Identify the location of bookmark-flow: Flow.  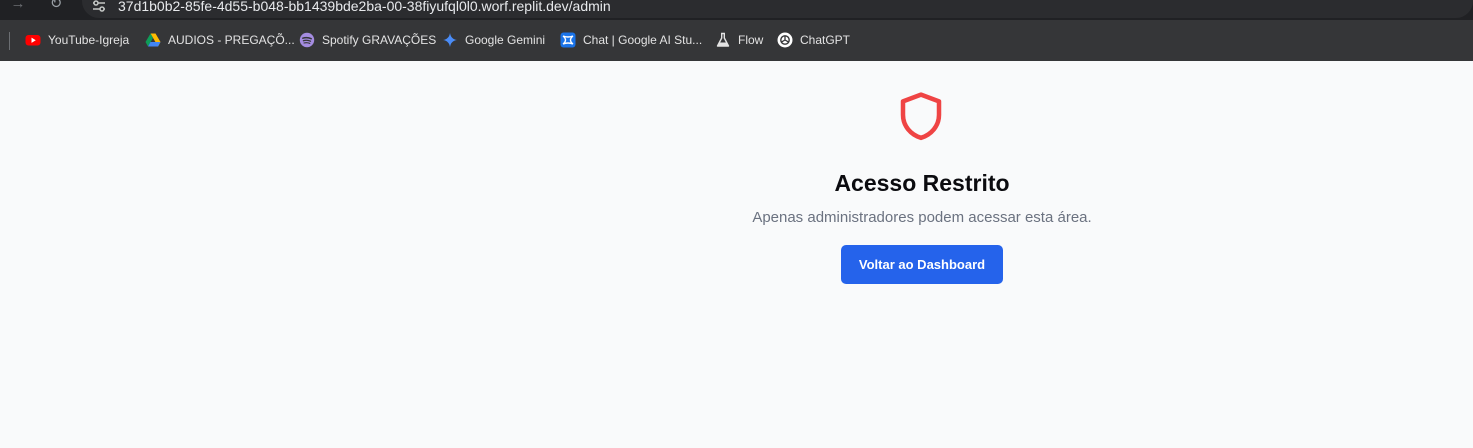
(739, 40).